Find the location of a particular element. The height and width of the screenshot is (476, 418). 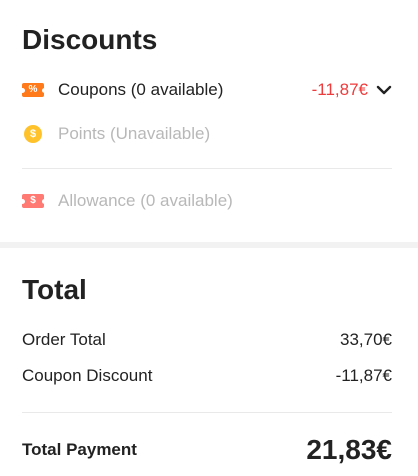

allowance-icon-glyph: $ is located at coordinates (33, 200).